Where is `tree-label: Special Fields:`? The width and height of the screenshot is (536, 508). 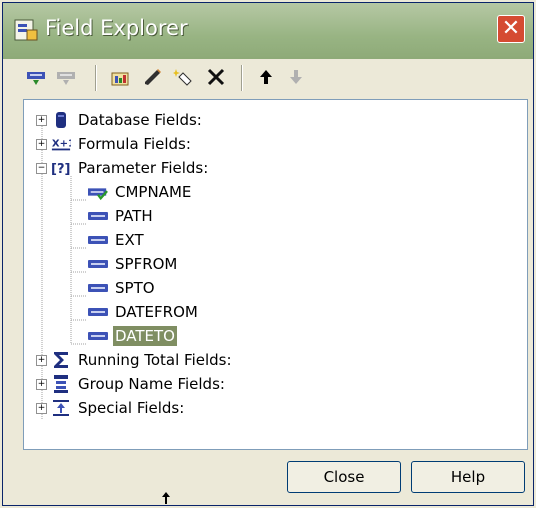 tree-label: Special Fields: is located at coordinates (131, 408).